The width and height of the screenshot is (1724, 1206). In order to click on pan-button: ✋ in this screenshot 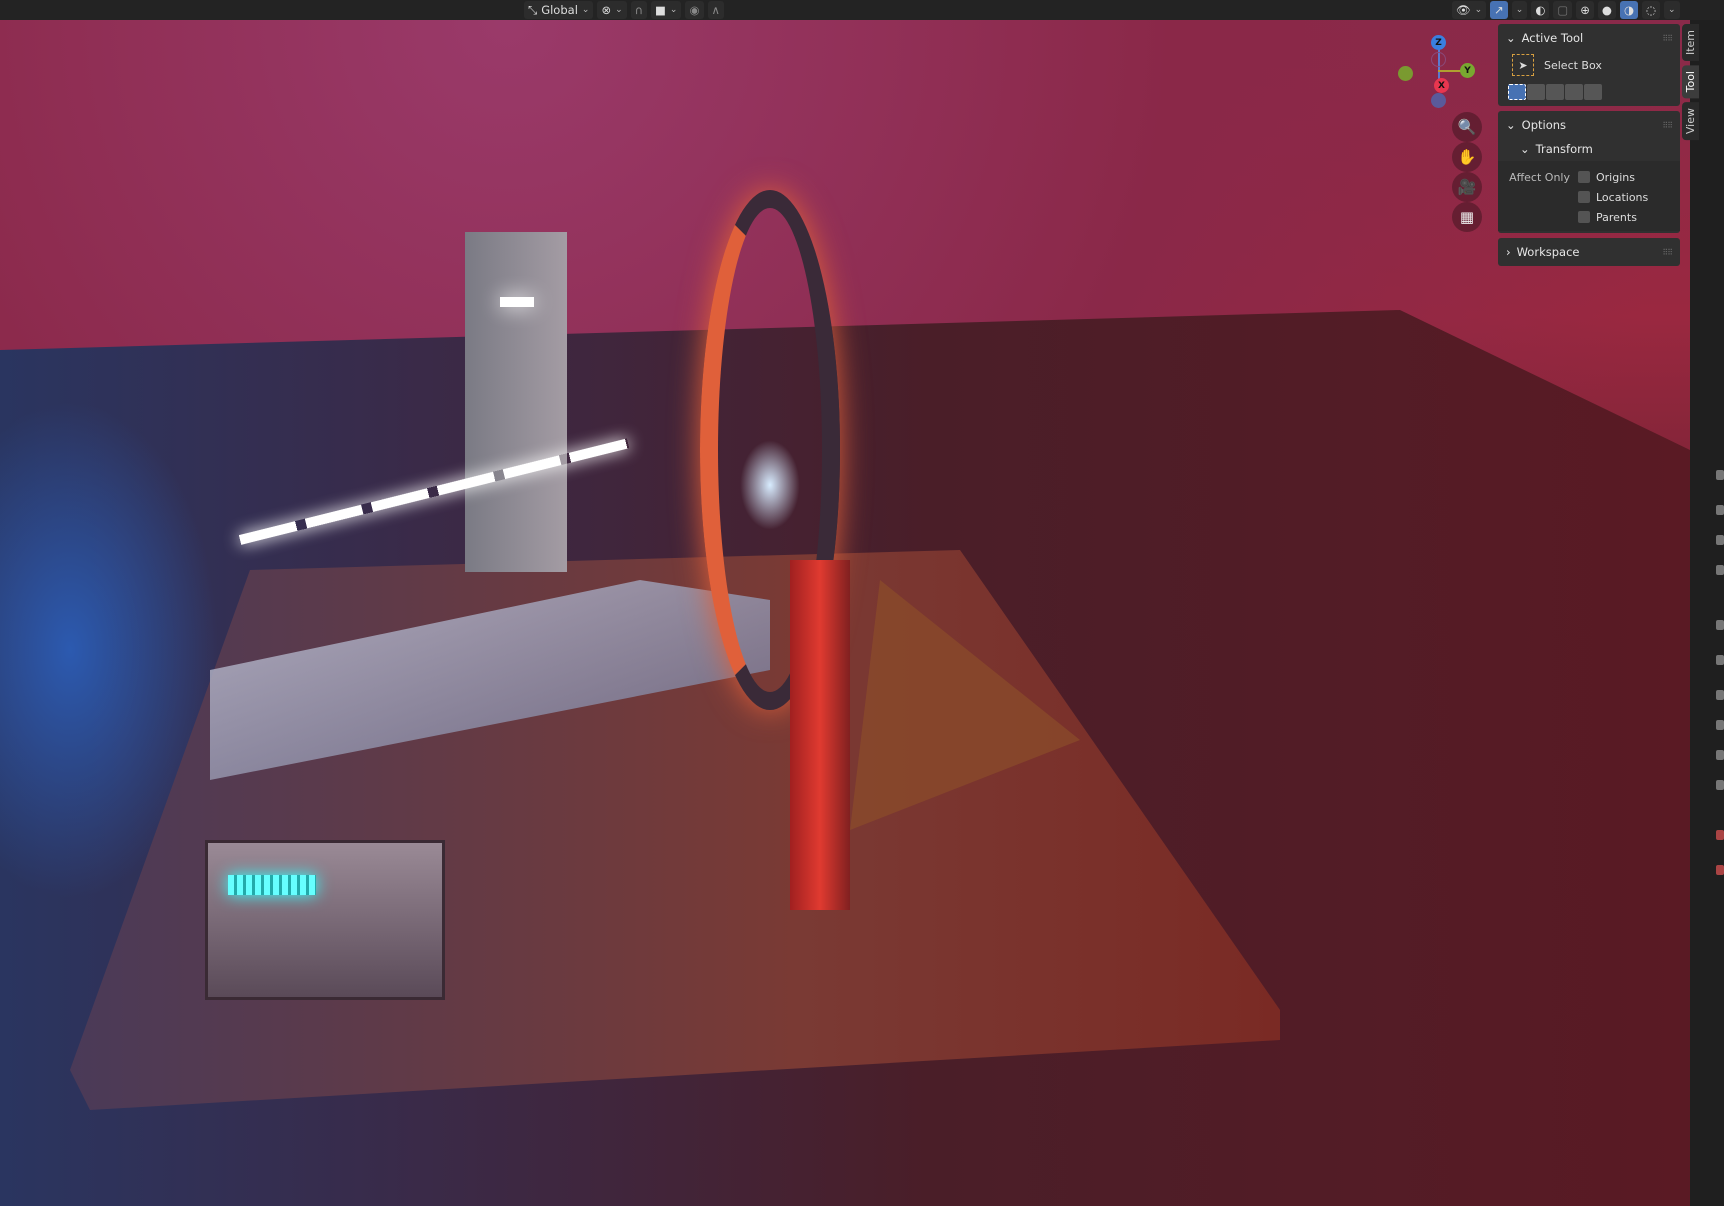, I will do `click(1467, 157)`.